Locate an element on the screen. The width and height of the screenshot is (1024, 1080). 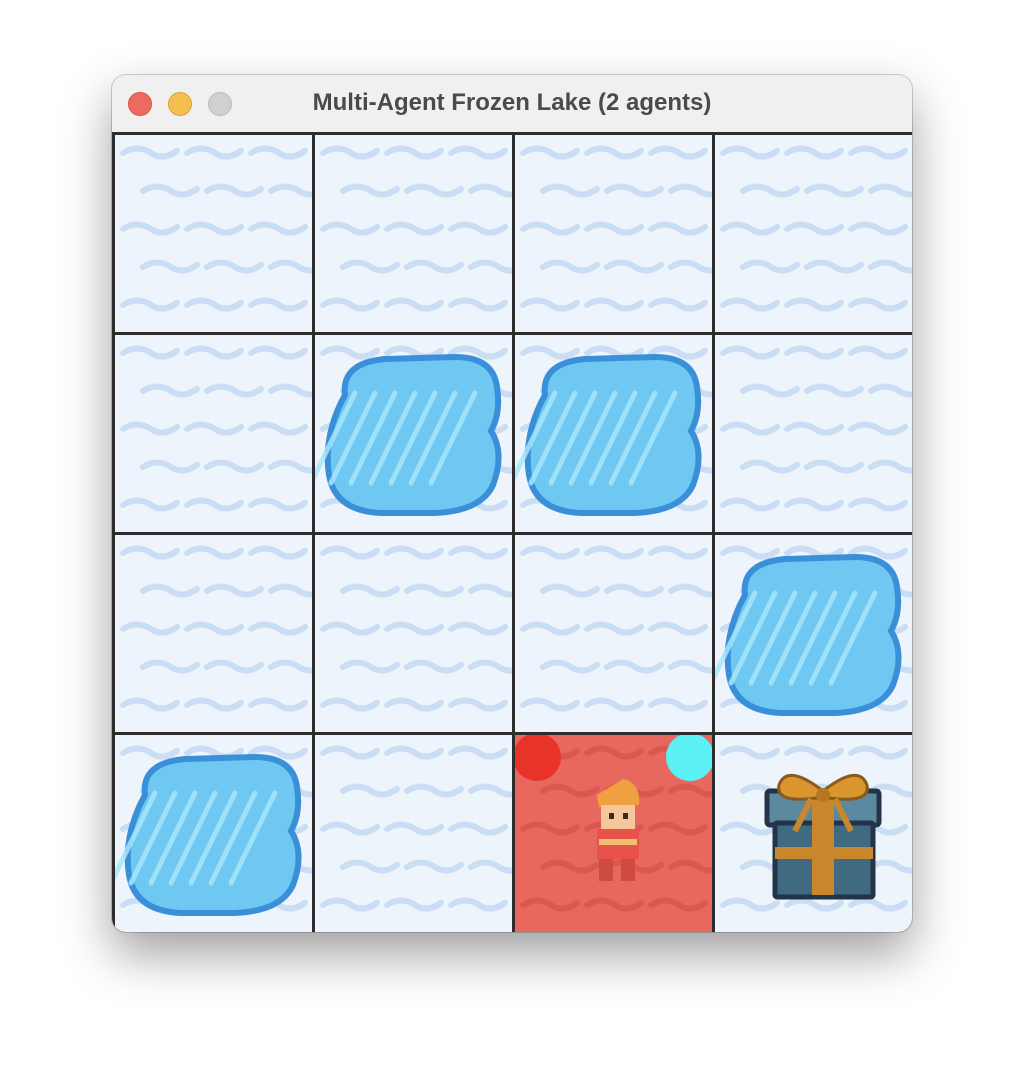
grid-cell-3-1-ice is located at coordinates (413, 833).